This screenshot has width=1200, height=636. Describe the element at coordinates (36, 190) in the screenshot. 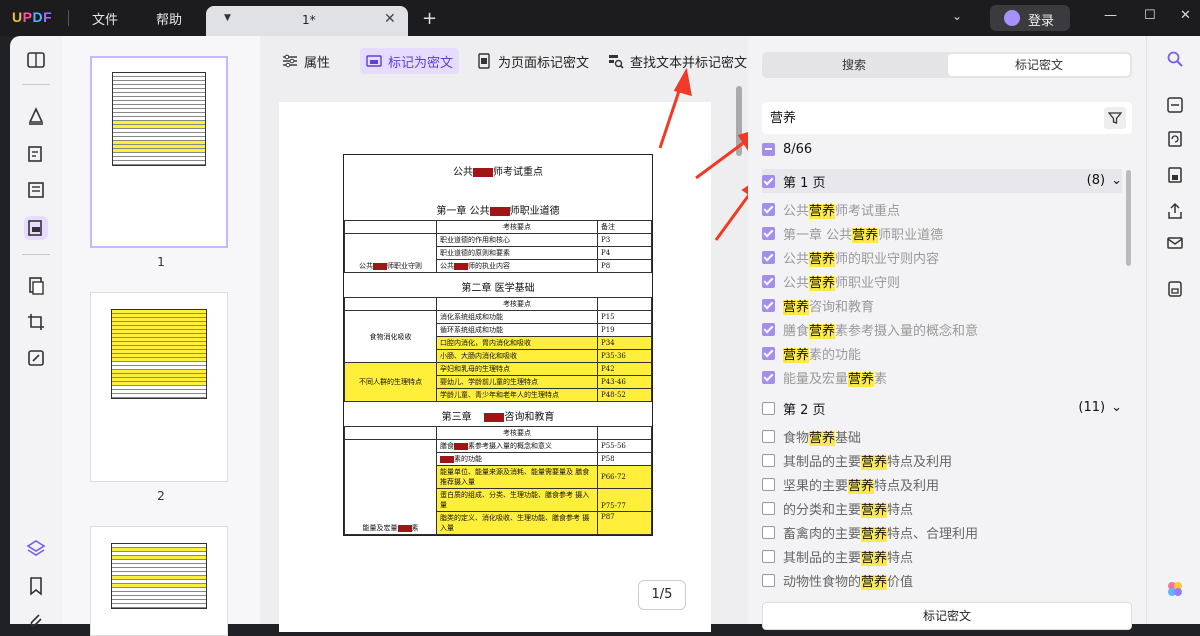

I see `form-icon` at that location.